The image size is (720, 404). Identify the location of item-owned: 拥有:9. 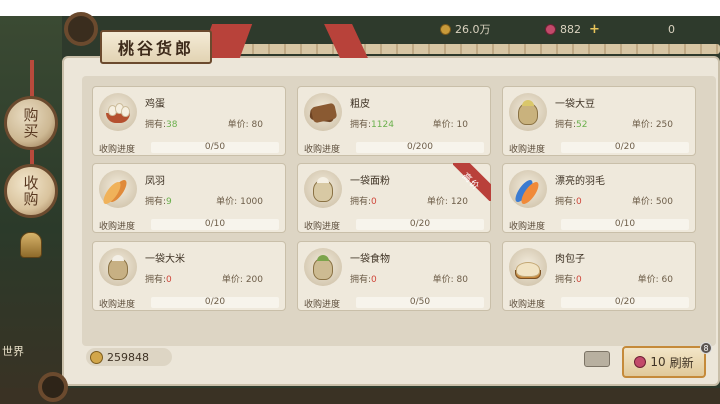
(158, 200).